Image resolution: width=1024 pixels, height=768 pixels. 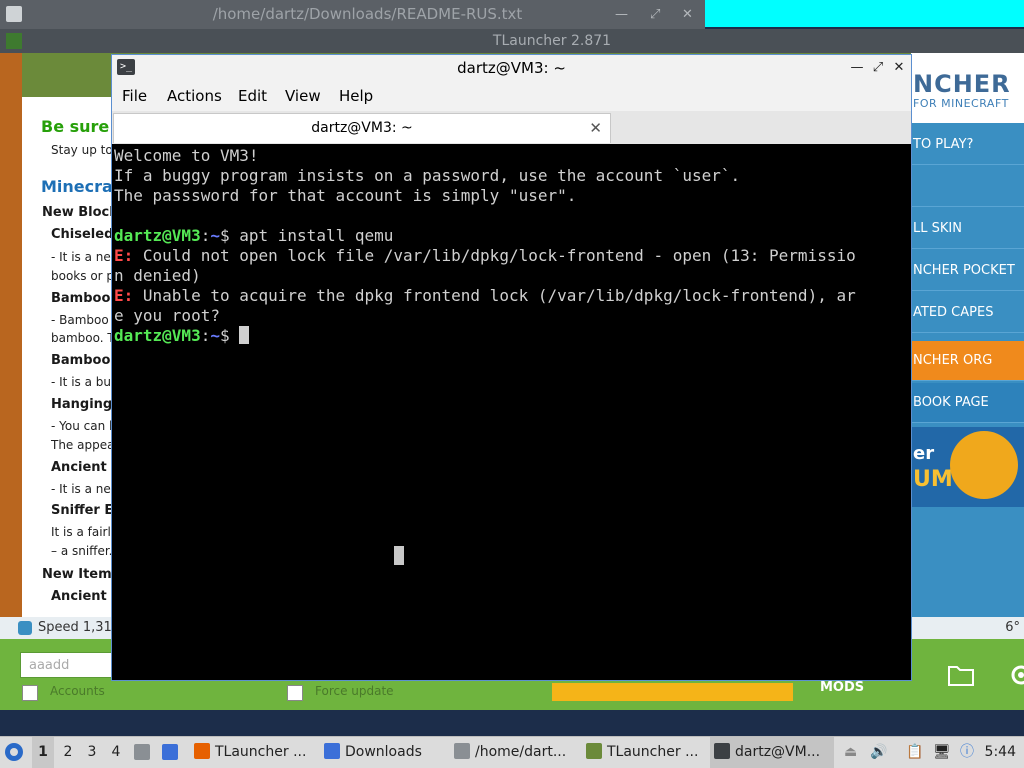 What do you see at coordinates (511, 96) in the screenshot?
I see `terminal-menubar: File Actions Edit View Help` at bounding box center [511, 96].